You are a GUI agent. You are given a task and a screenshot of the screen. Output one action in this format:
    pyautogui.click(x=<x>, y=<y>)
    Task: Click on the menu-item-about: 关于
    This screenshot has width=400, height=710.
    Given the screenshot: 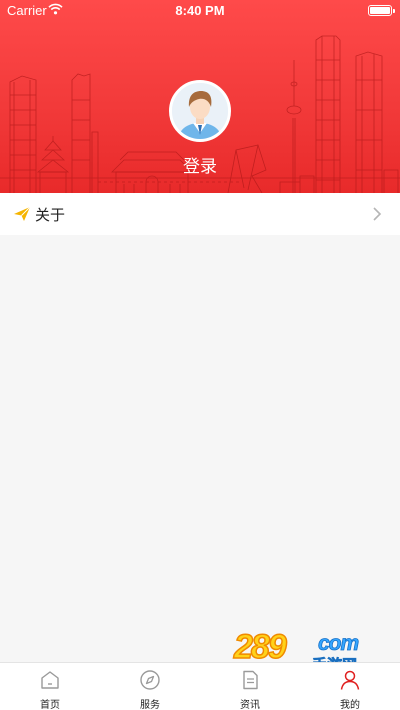 What is the action you would take?
    pyautogui.click(x=200, y=214)
    